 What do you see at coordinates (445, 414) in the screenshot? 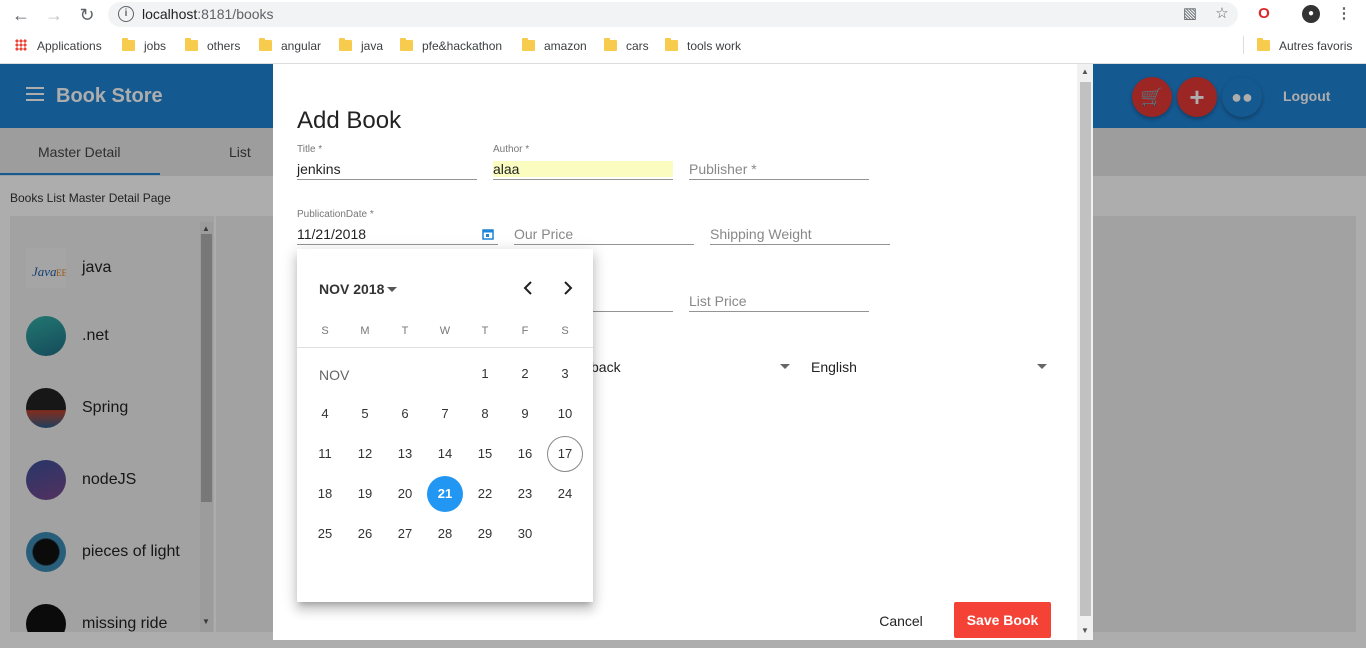
I see `calendar-day: 7` at bounding box center [445, 414].